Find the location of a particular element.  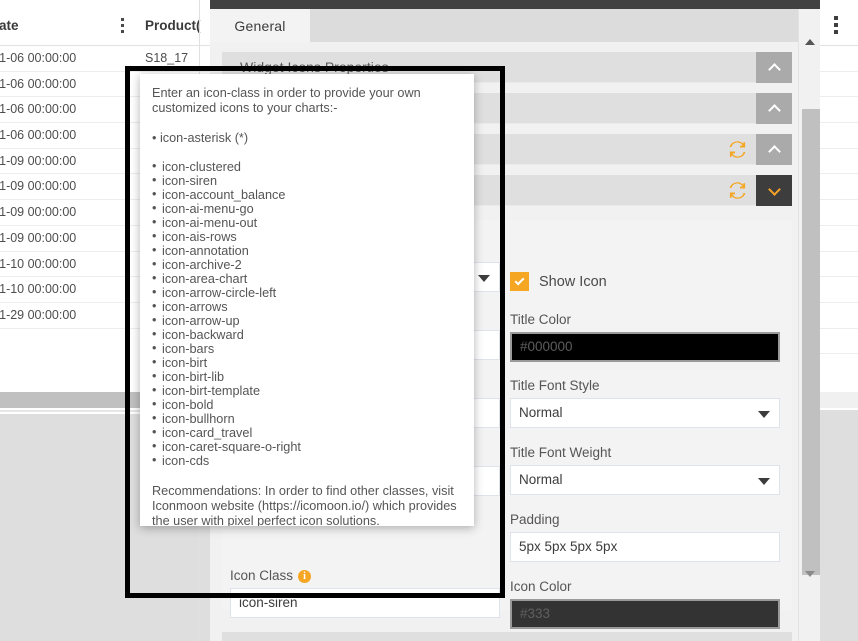

checkbox-show-icon-label: Show Icon is located at coordinates (573, 281).